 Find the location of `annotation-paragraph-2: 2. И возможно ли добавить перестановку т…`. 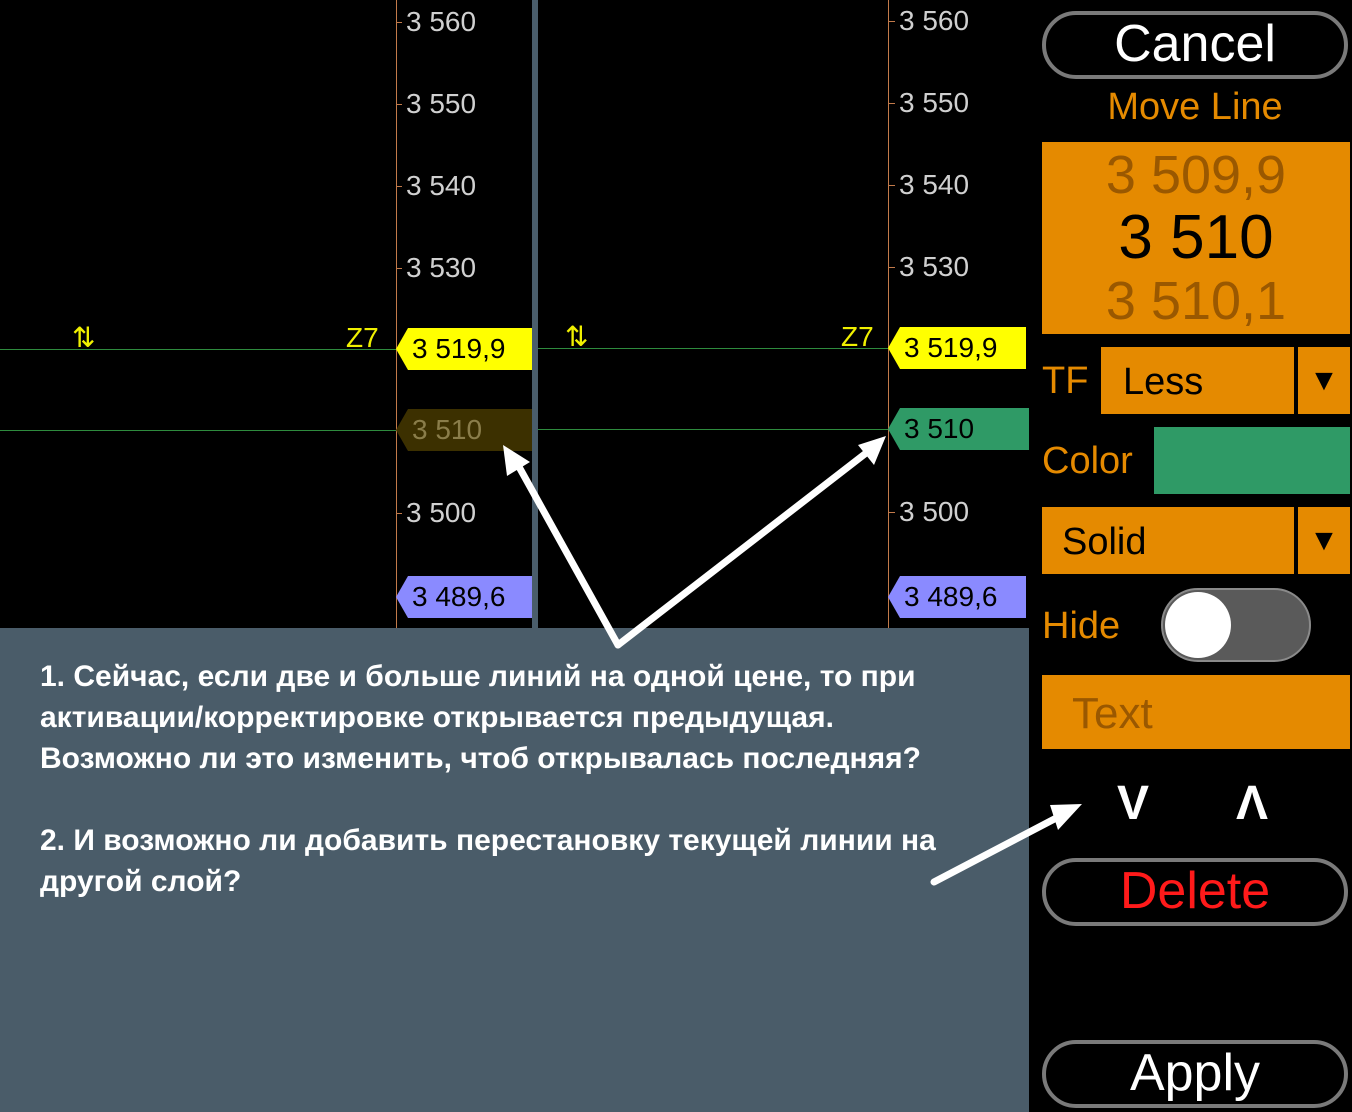

annotation-paragraph-2: 2. И возможно ли добавить перестановку т… is located at coordinates (488, 861).